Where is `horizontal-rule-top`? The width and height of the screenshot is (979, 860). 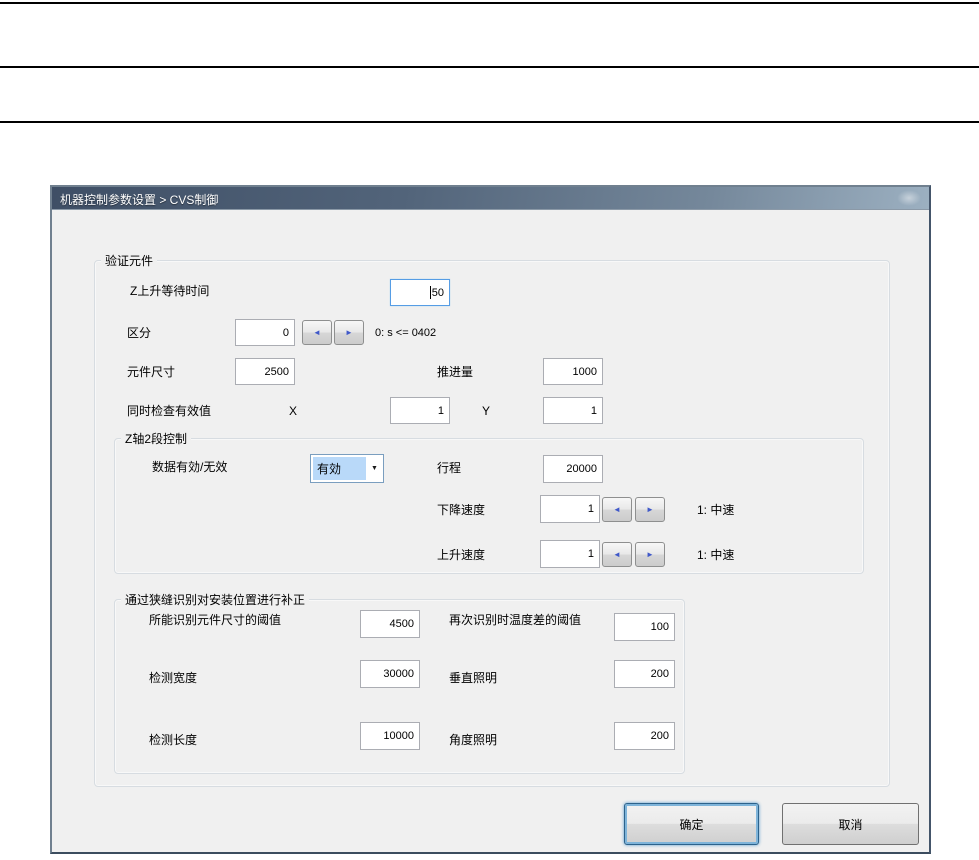
horizontal-rule-top is located at coordinates (489, 3).